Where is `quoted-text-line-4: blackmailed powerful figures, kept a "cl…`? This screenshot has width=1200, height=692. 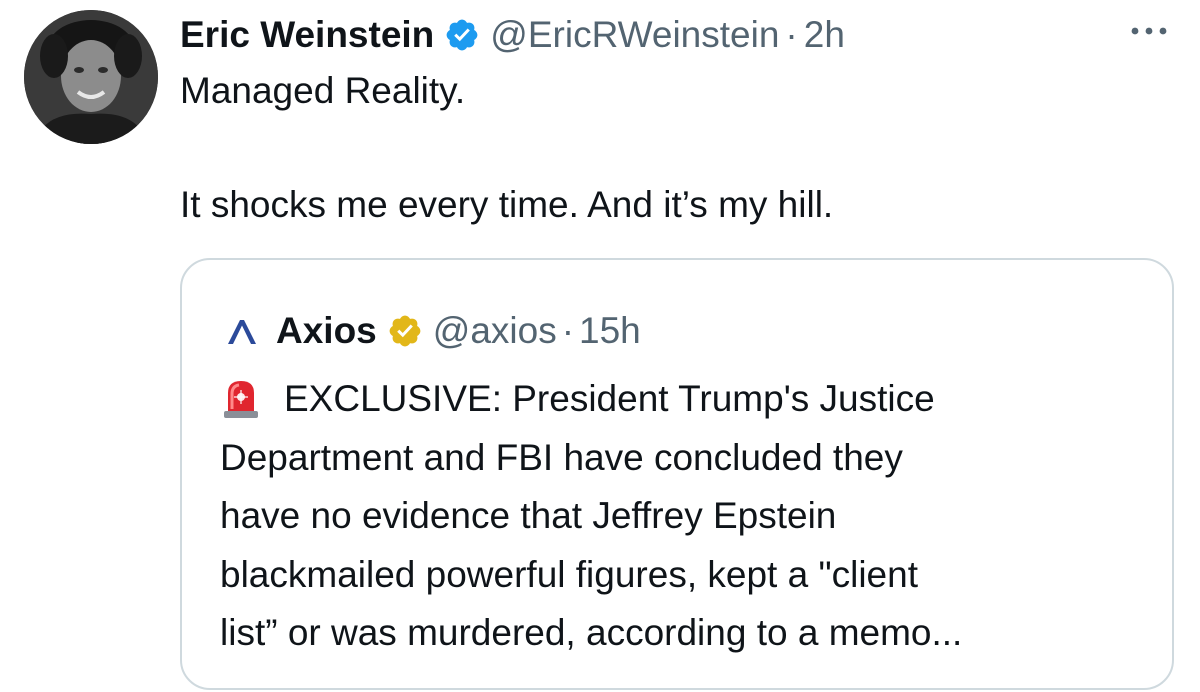 quoted-text-line-4: blackmailed powerful figures, kept a "cl… is located at coordinates (569, 574).